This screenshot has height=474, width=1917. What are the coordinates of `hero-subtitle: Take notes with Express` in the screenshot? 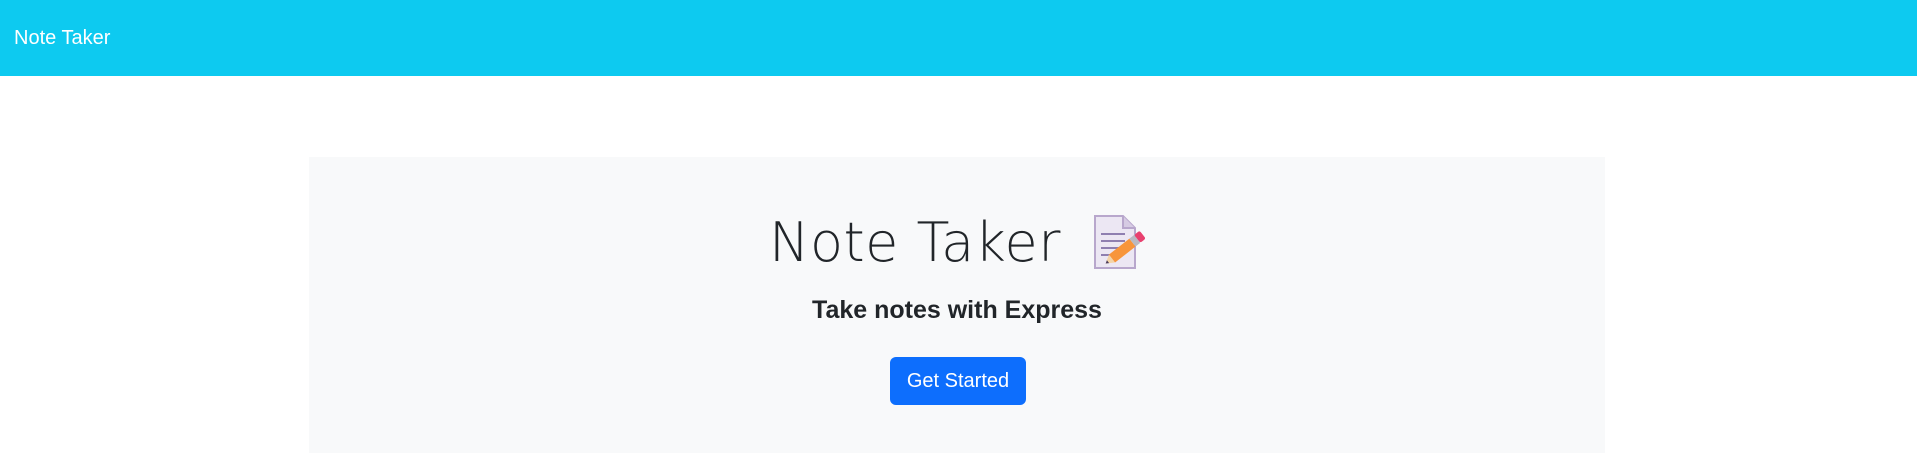 It's located at (957, 310).